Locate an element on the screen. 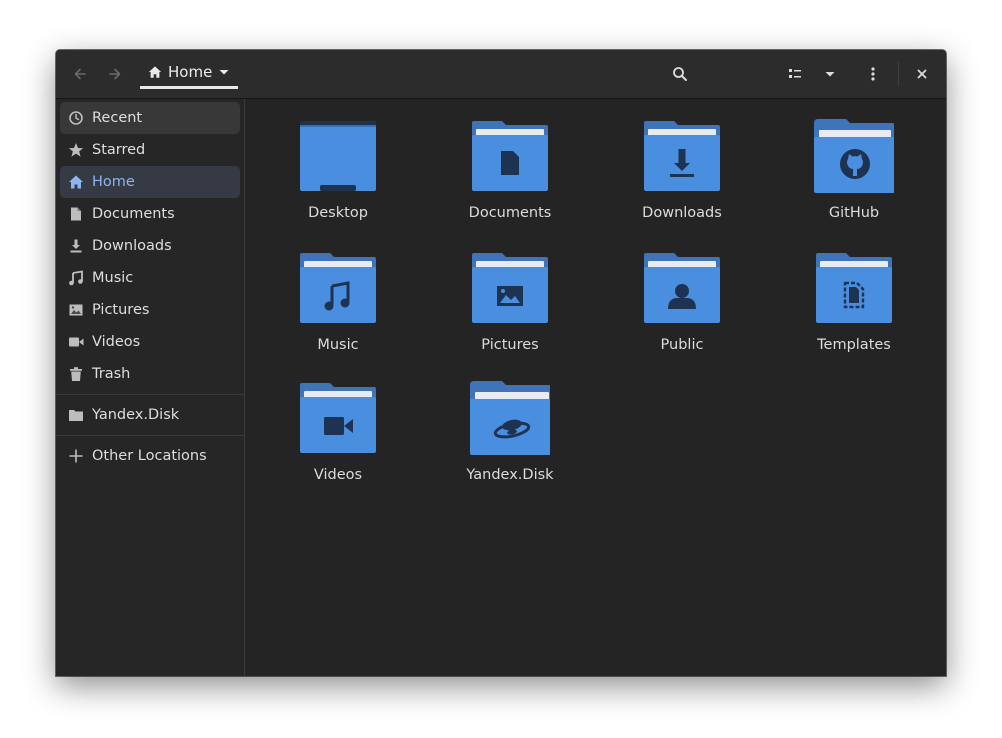  sidebar-item-trash: Trash is located at coordinates (150, 374).